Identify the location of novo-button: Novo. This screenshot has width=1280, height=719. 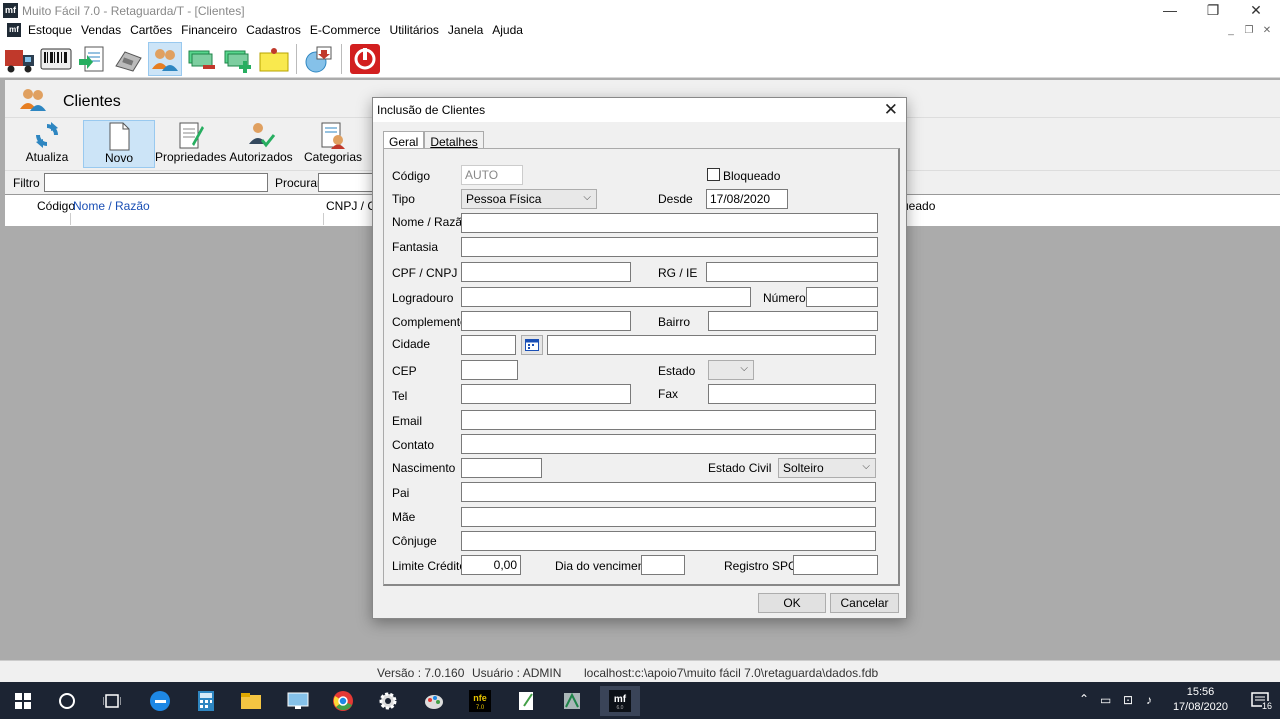
(119, 144).